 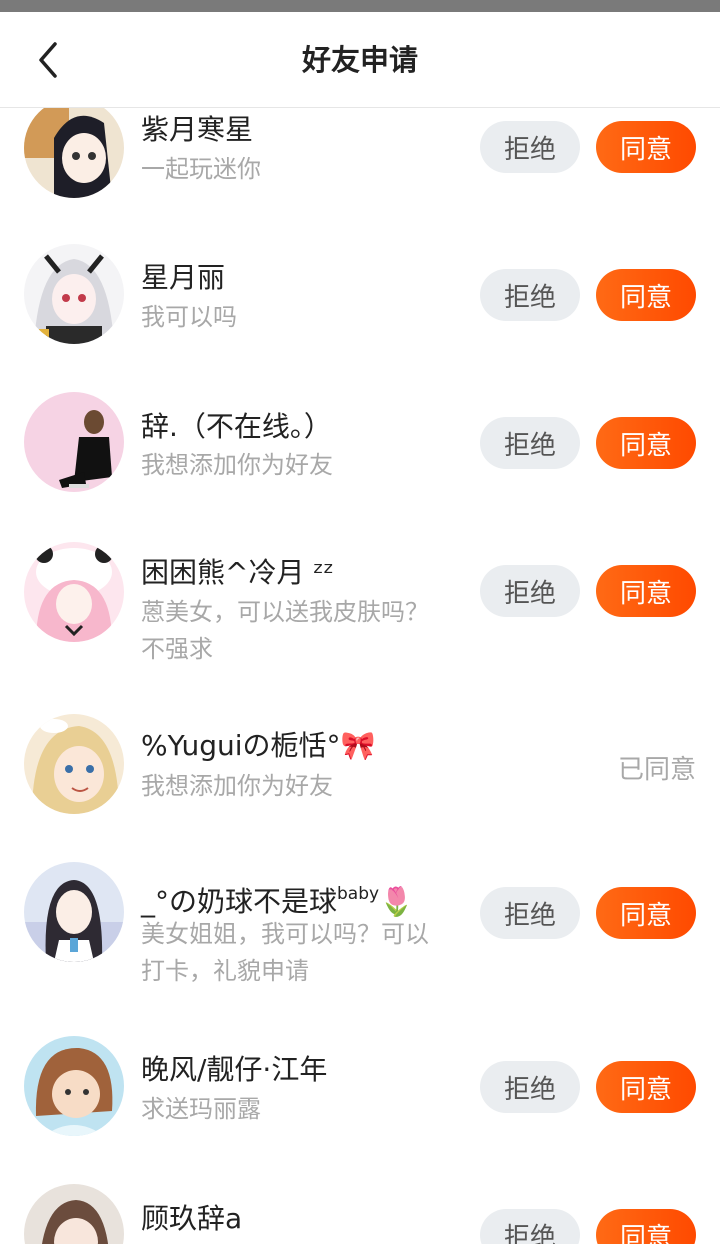 I want to click on request-name: %Yuguiの栀恬°🎀, so click(x=258, y=745).